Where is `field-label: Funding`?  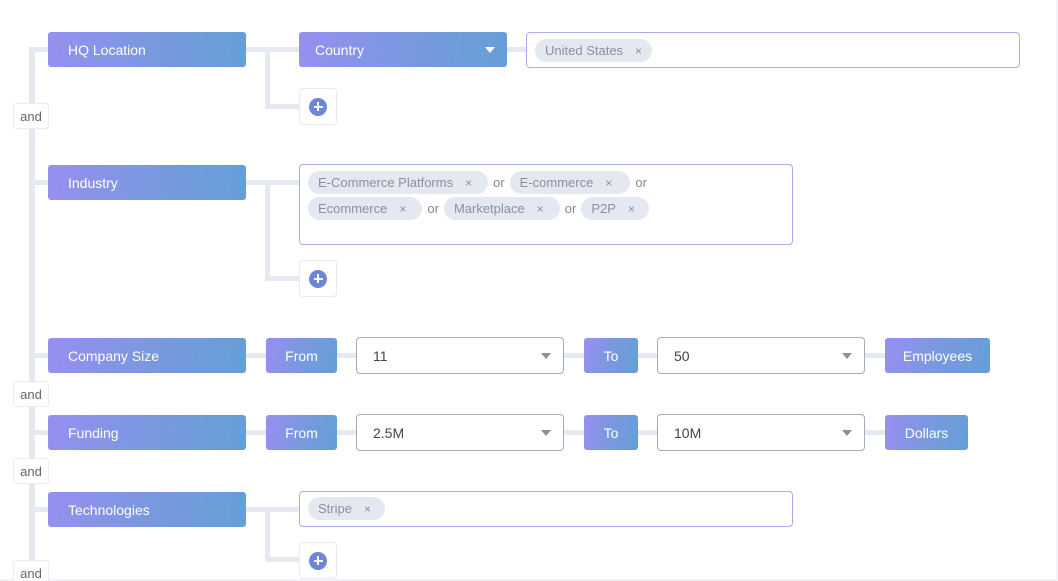
field-label: Funding is located at coordinates (93, 432).